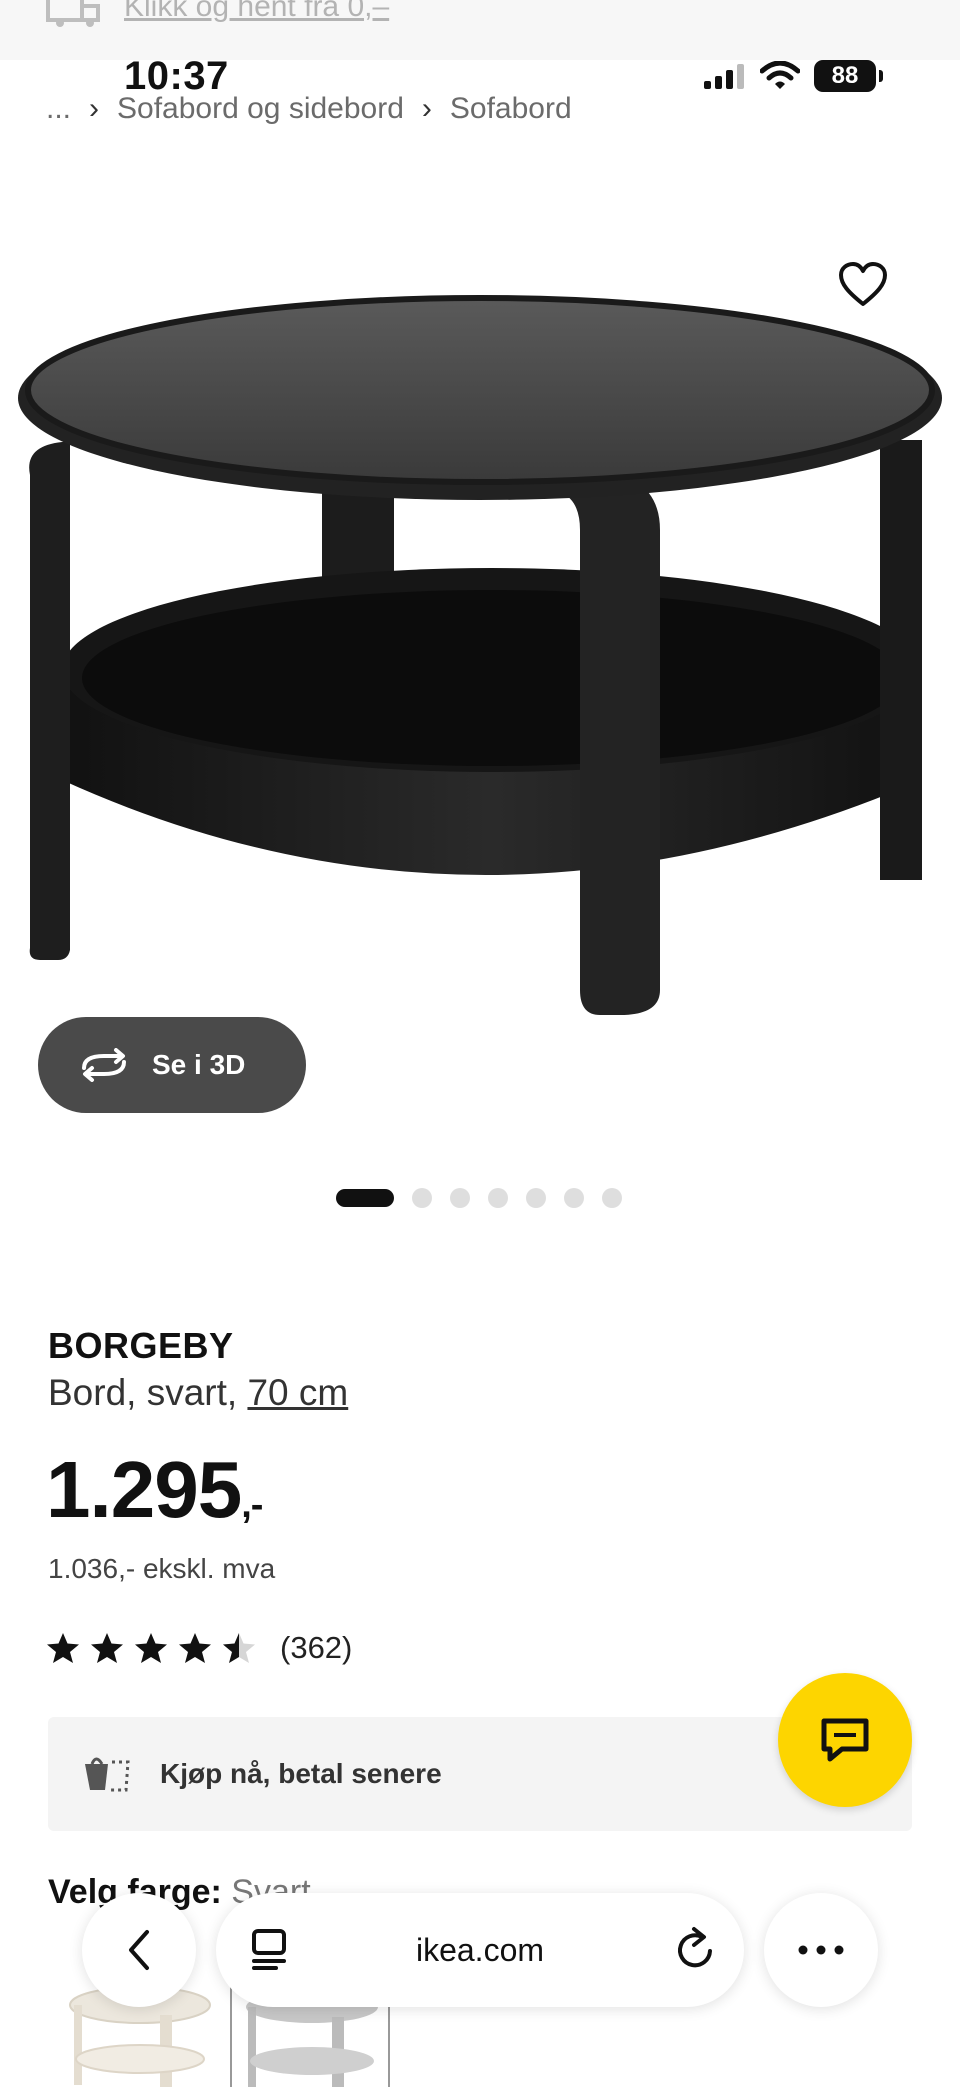 Image resolution: width=960 pixels, height=2087 pixels. I want to click on chevron-left-icon, so click(139, 1950).